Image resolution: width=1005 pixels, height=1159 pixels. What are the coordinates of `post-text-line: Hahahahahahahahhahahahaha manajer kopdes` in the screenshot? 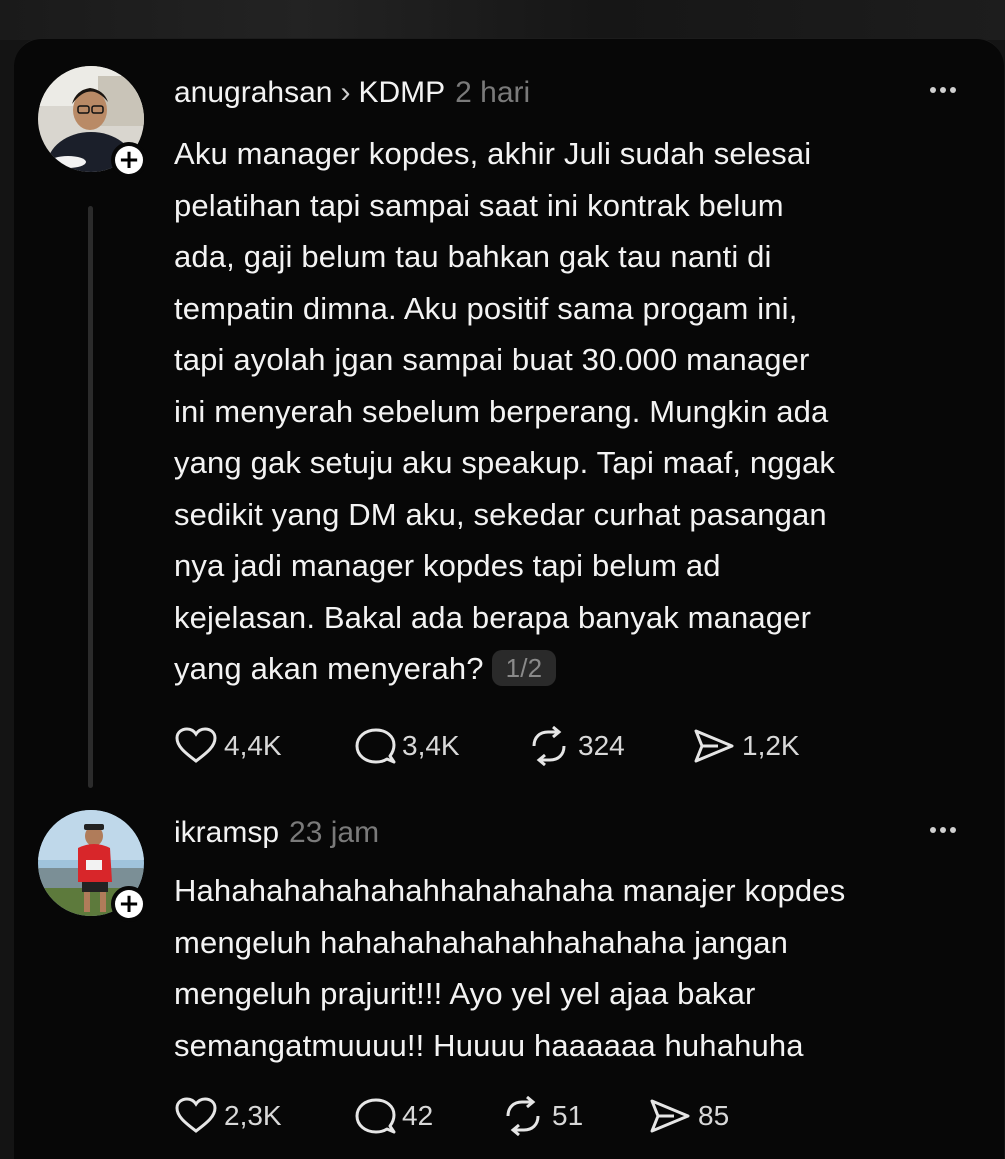 It's located at (510, 890).